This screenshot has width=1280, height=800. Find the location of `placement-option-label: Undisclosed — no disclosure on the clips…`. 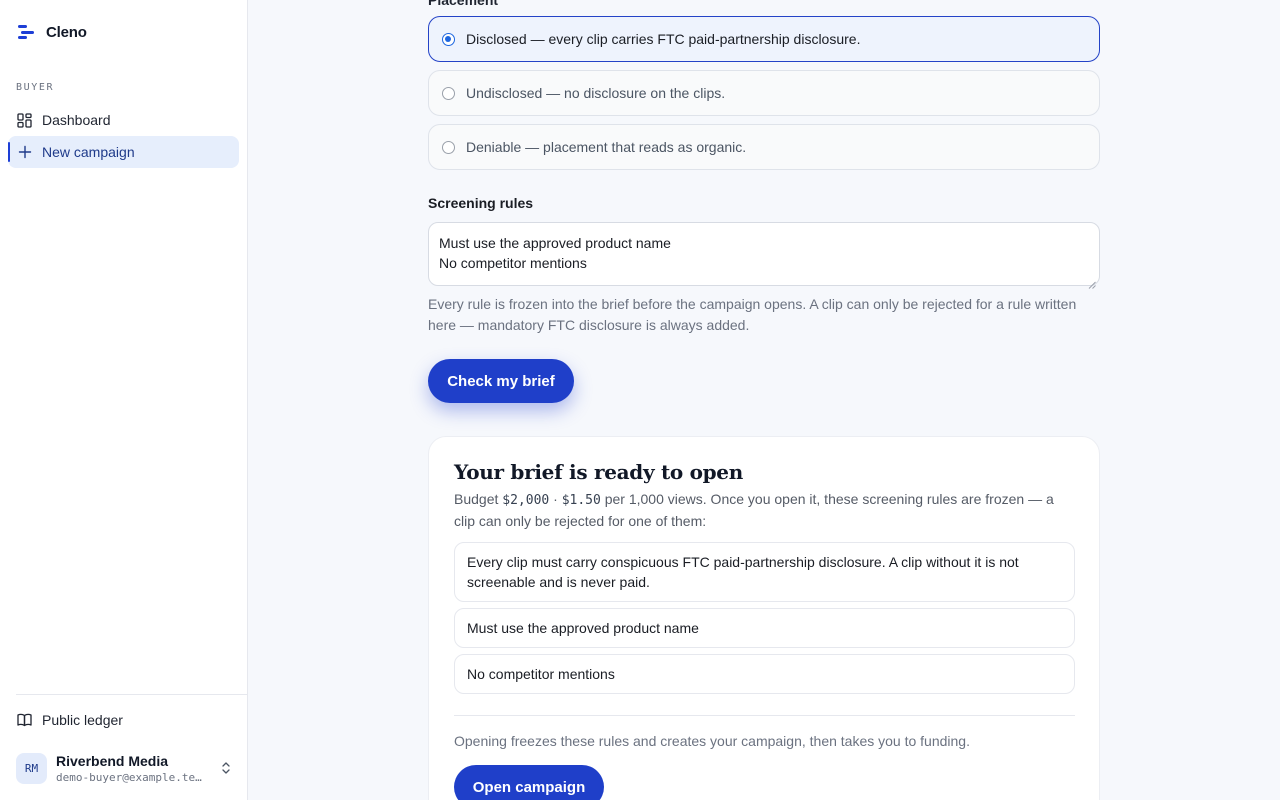

placement-option-label: Undisclosed — no disclosure on the clips… is located at coordinates (596, 93).